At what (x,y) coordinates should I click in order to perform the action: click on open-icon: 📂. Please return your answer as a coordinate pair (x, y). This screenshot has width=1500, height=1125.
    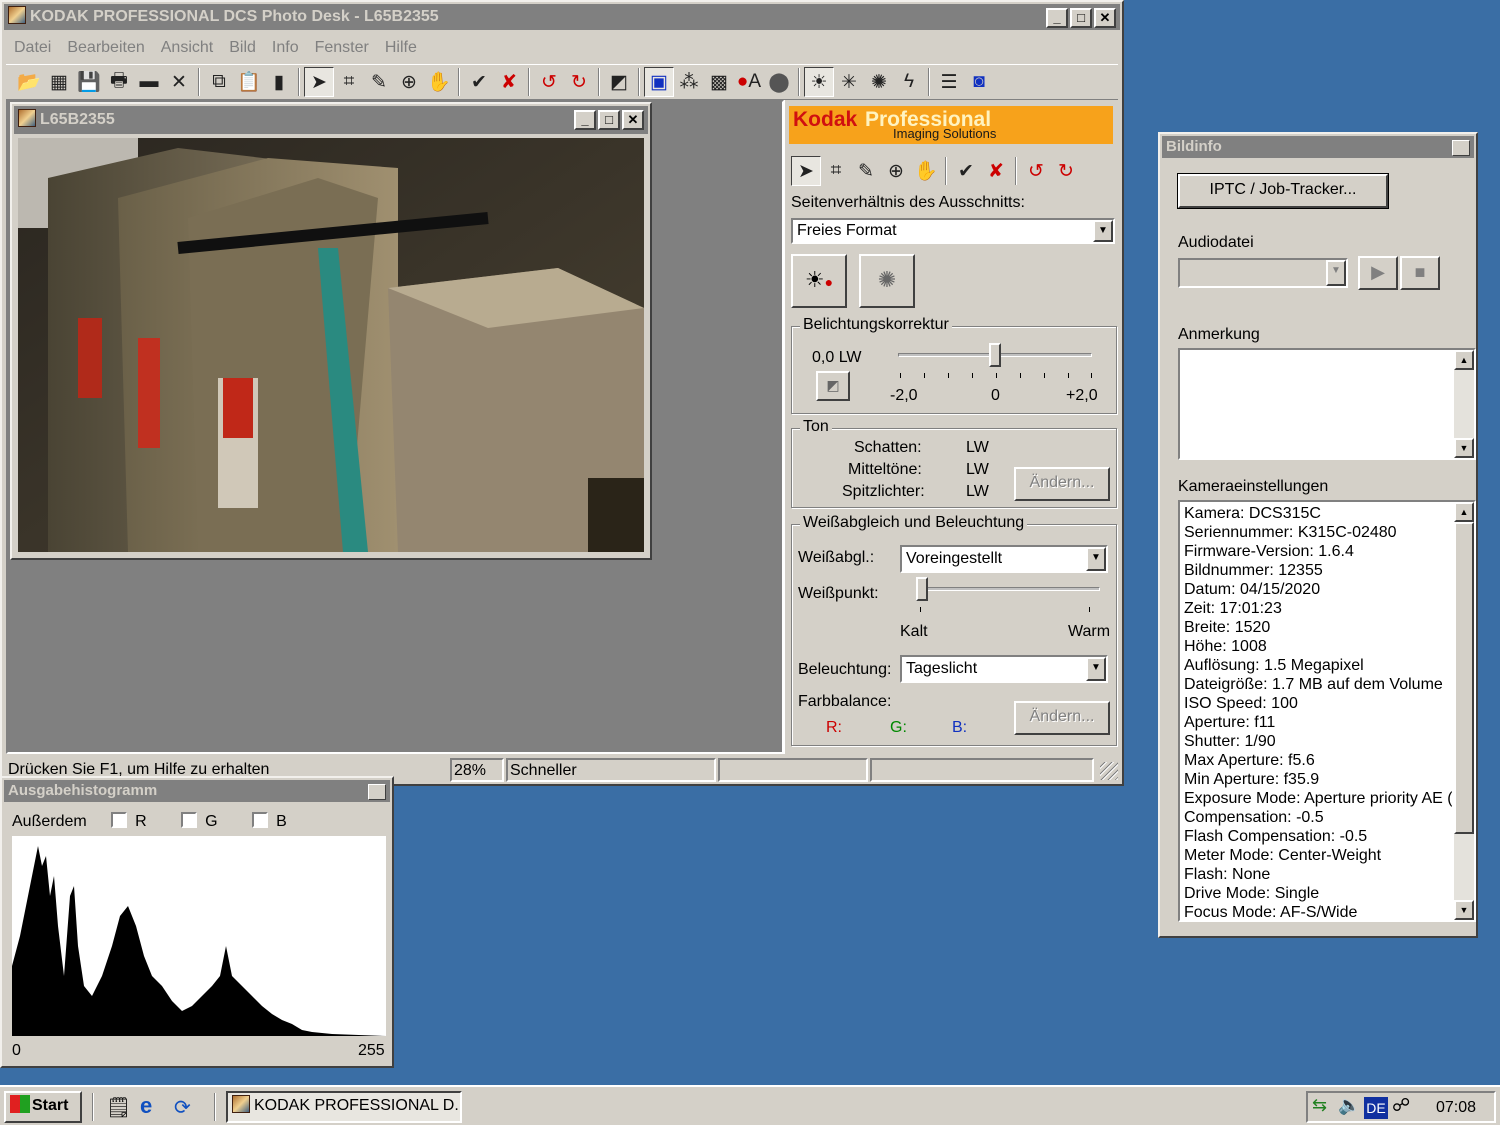
    Looking at the image, I should click on (29, 82).